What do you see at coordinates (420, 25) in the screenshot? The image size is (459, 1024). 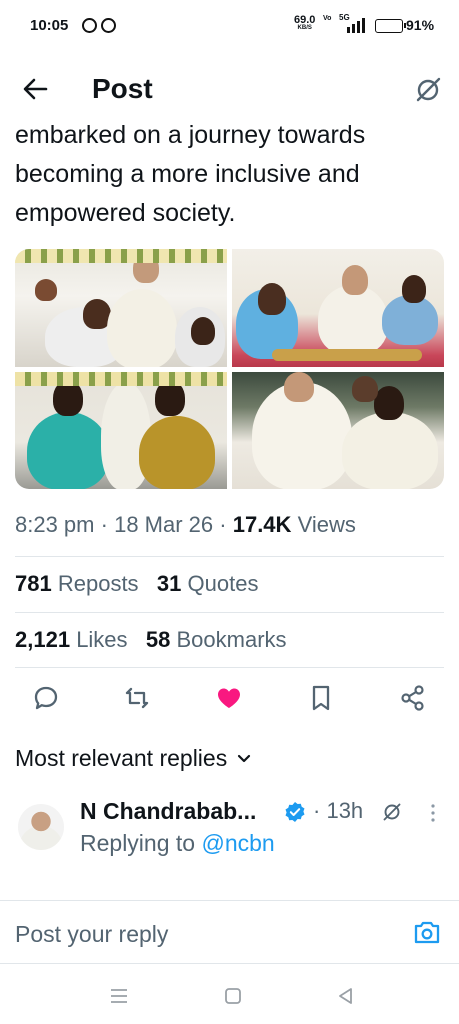 I see `battery-percentage: 91%` at bounding box center [420, 25].